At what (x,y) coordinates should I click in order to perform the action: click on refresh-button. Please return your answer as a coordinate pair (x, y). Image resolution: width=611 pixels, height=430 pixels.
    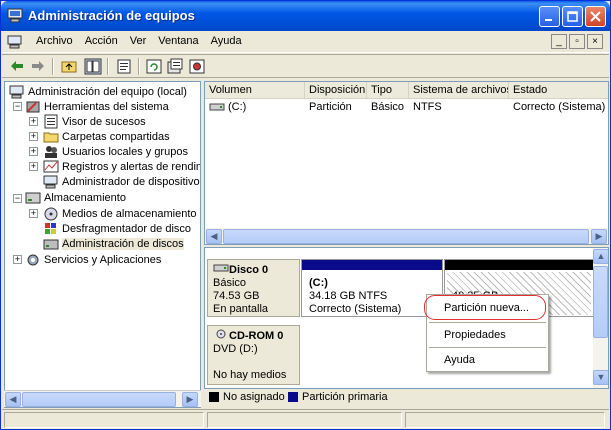
    Looking at the image, I should click on (154, 66).